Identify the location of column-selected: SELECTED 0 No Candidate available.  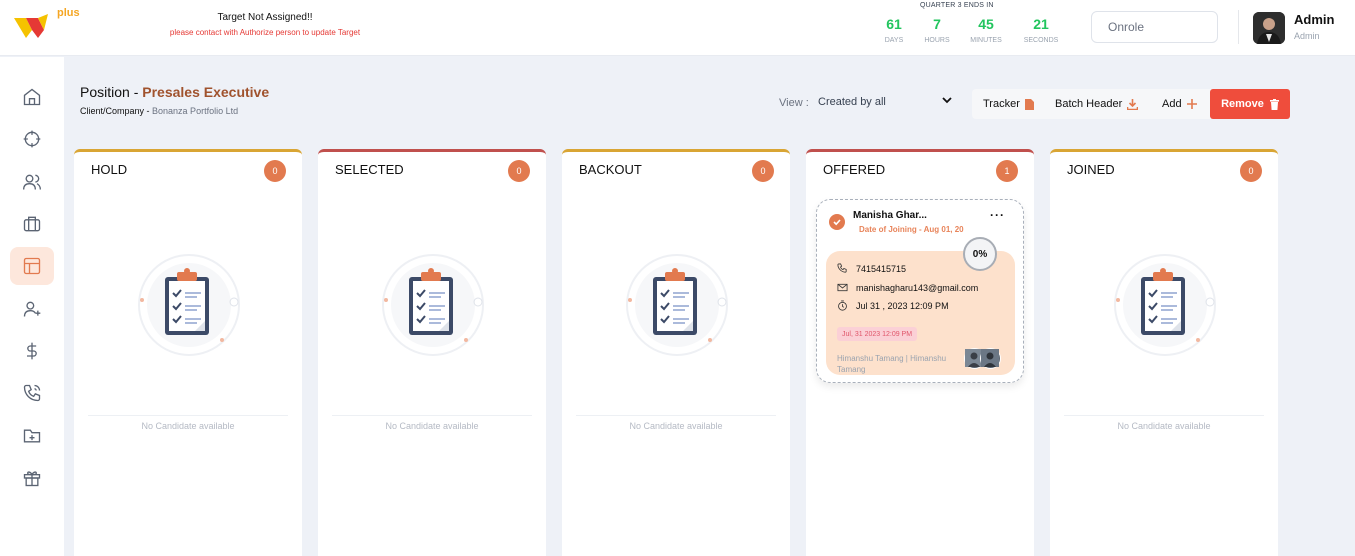
(432, 352).